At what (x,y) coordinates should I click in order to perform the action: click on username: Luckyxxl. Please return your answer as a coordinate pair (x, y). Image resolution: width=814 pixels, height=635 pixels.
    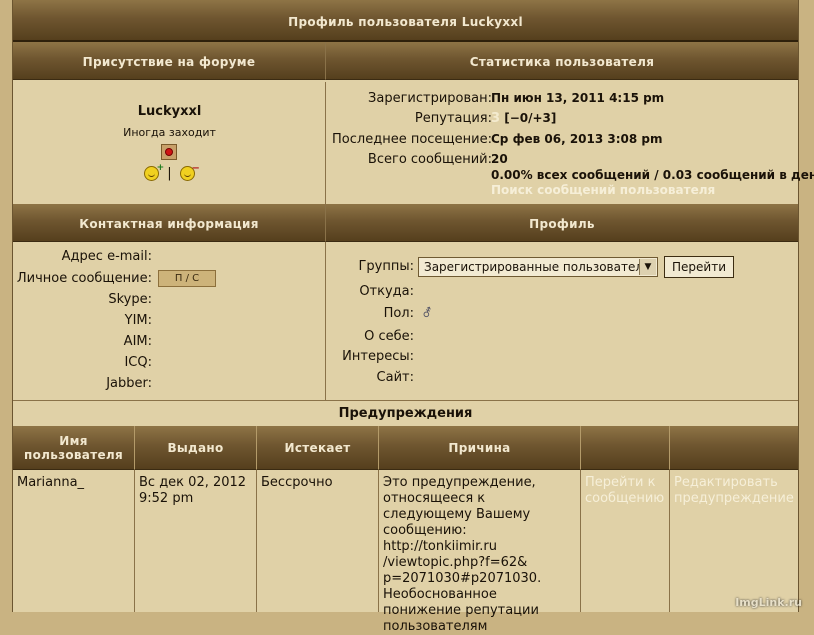
    Looking at the image, I should click on (169, 111).